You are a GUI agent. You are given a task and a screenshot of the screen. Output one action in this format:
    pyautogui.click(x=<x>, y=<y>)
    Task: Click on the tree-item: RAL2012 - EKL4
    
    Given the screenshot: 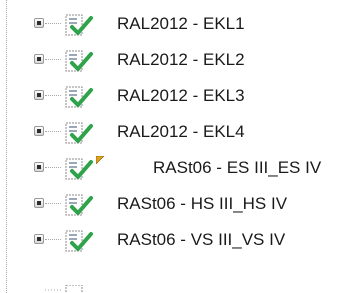 What is the action you would take?
    pyautogui.click(x=178, y=132)
    